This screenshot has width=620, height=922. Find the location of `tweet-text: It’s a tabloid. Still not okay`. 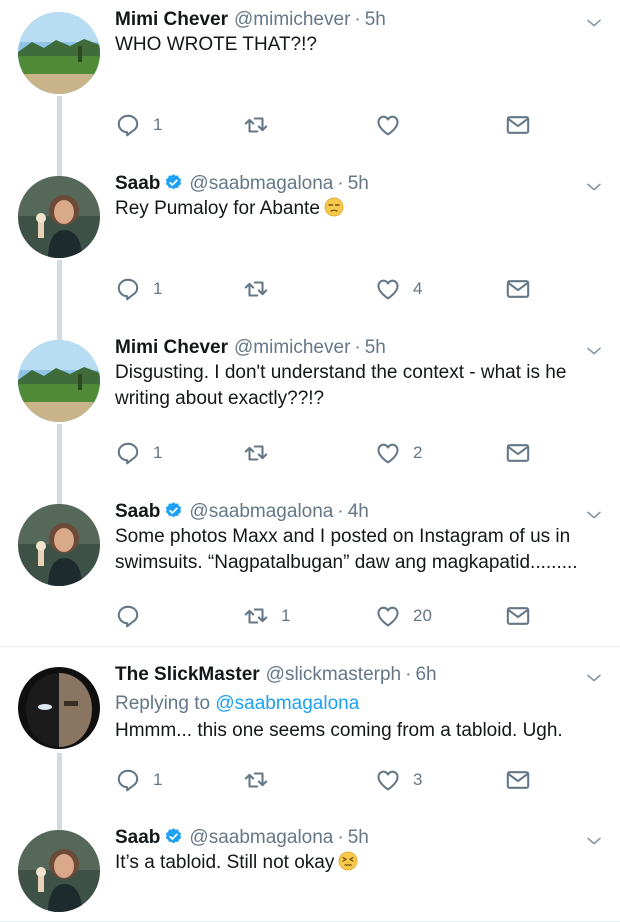

tweet-text: It’s a tabloid. Still not okay is located at coordinates (225, 862).